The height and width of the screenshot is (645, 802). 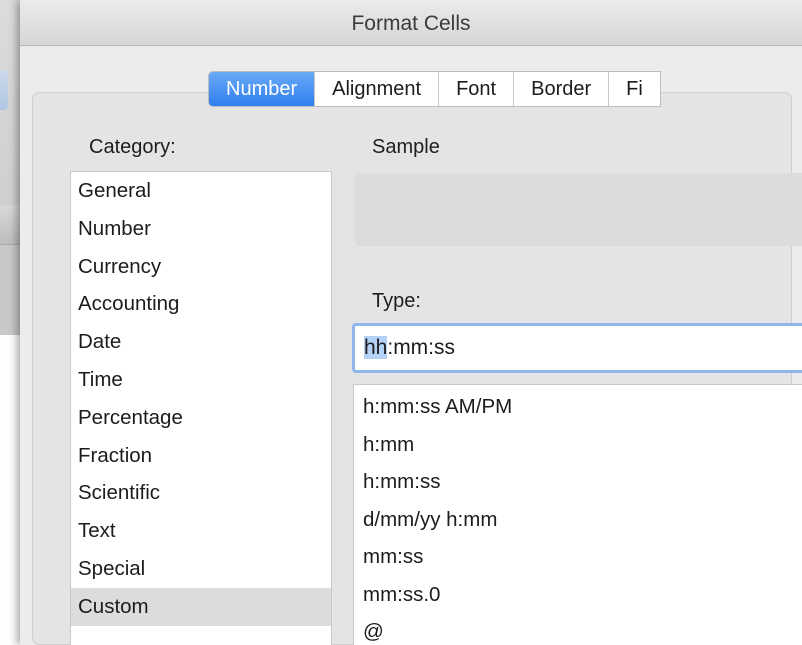 I want to click on category-item-accounting: Accounting, so click(x=201, y=304).